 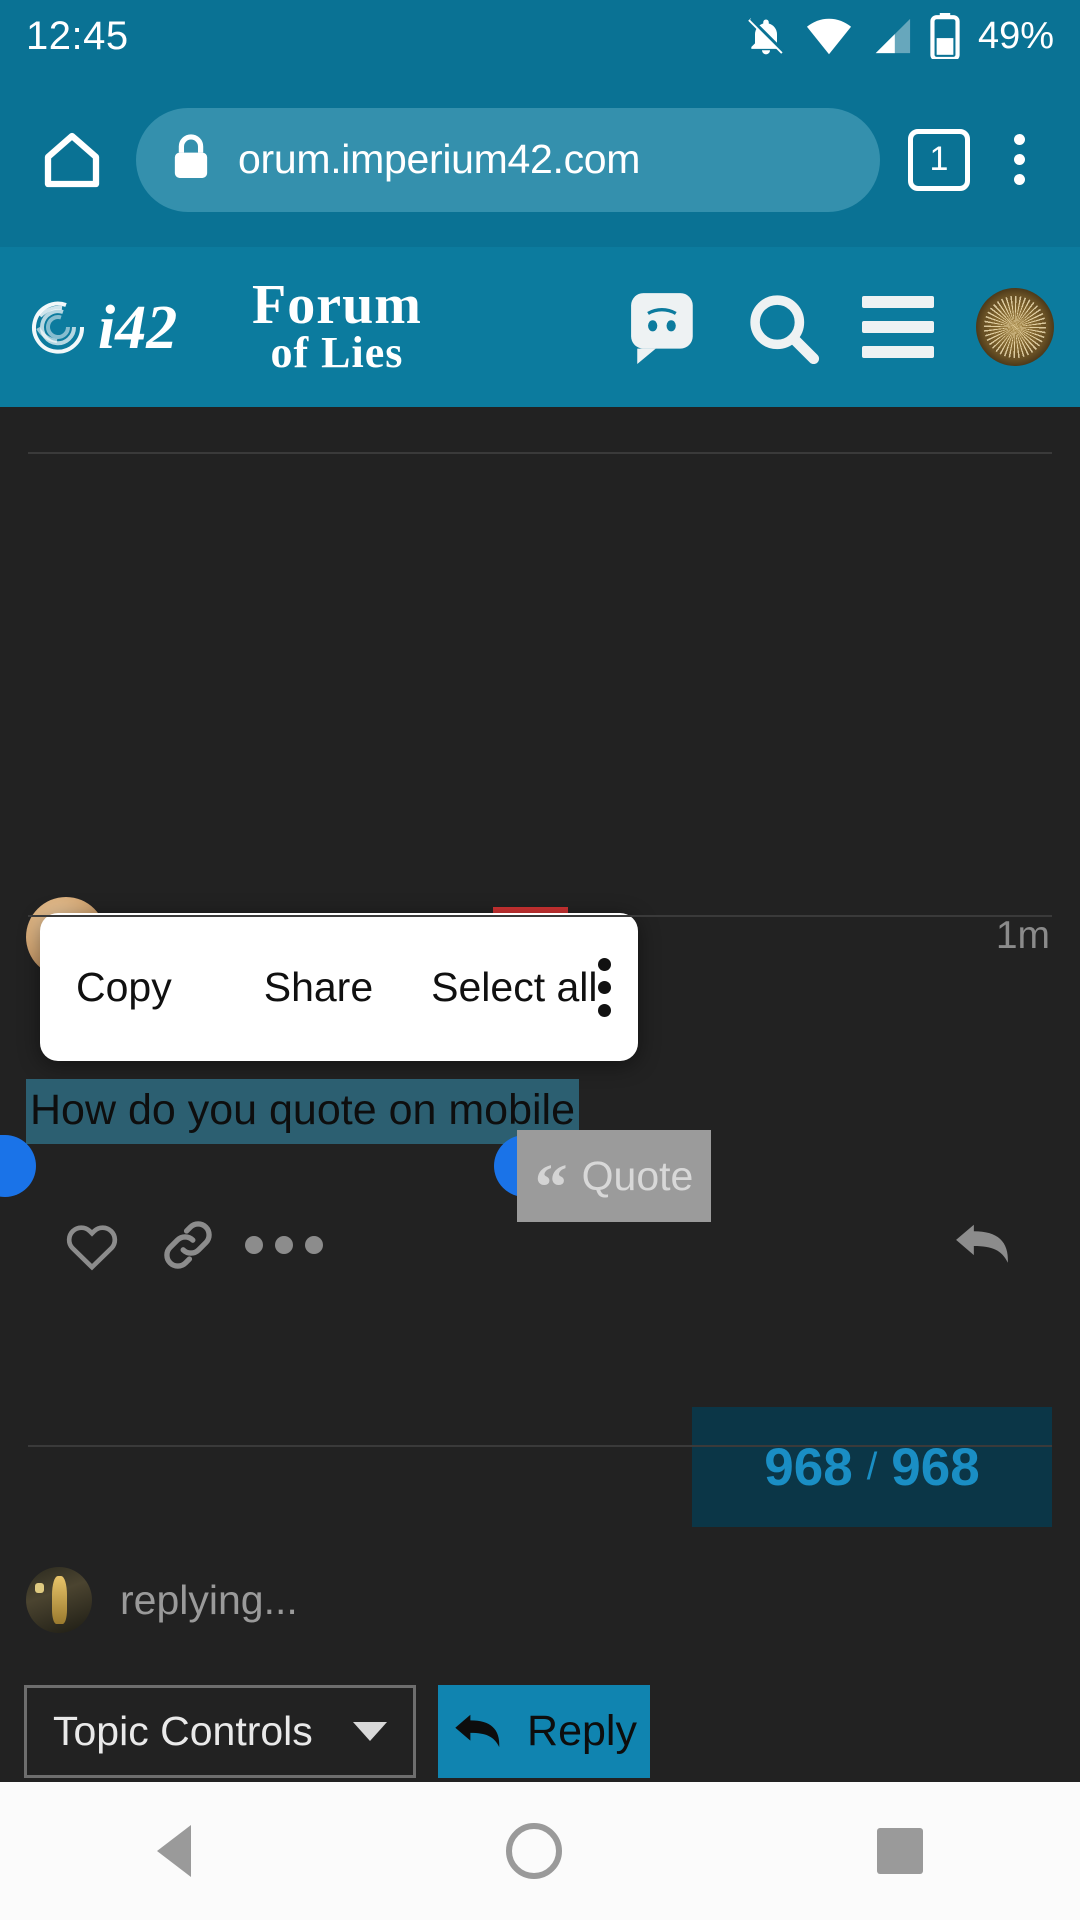 What do you see at coordinates (945, 36) in the screenshot?
I see `battery-icon` at bounding box center [945, 36].